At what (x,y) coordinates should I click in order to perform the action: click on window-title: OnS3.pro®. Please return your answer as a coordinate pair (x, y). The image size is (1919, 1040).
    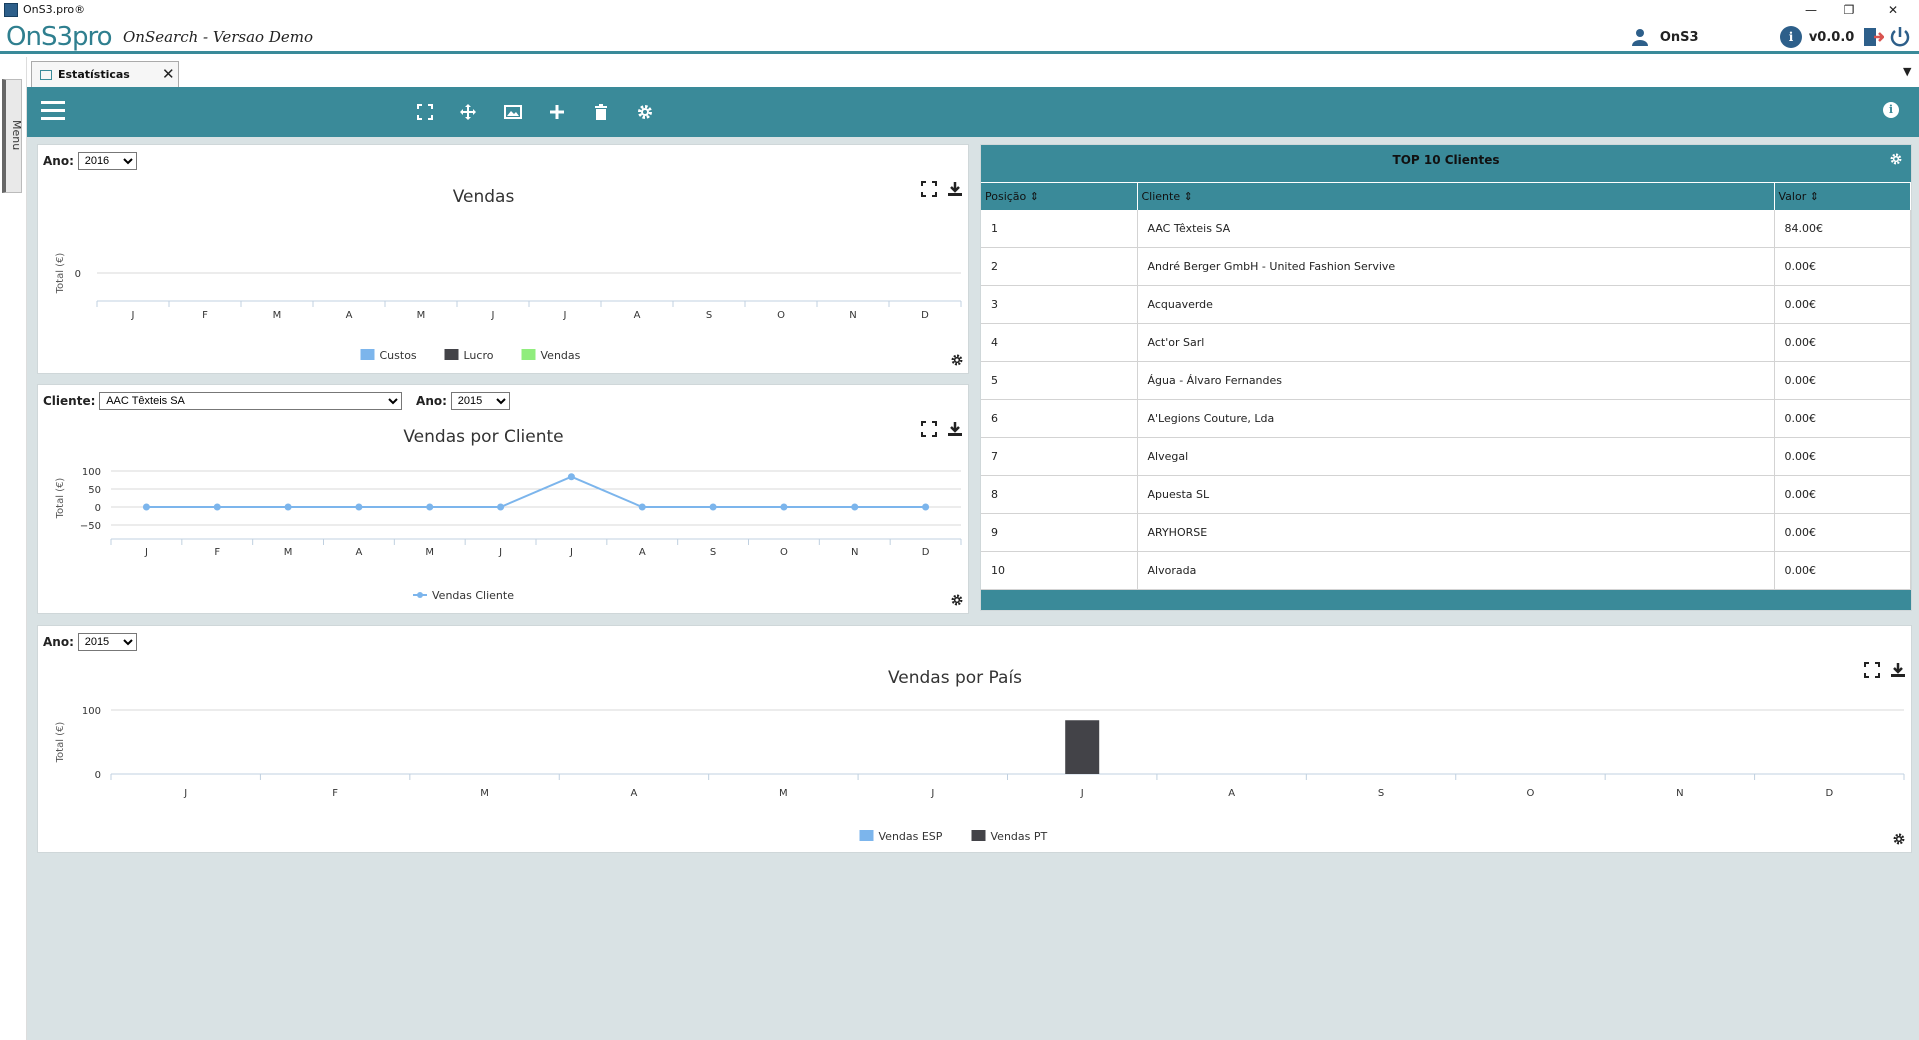
    Looking at the image, I should click on (54, 9).